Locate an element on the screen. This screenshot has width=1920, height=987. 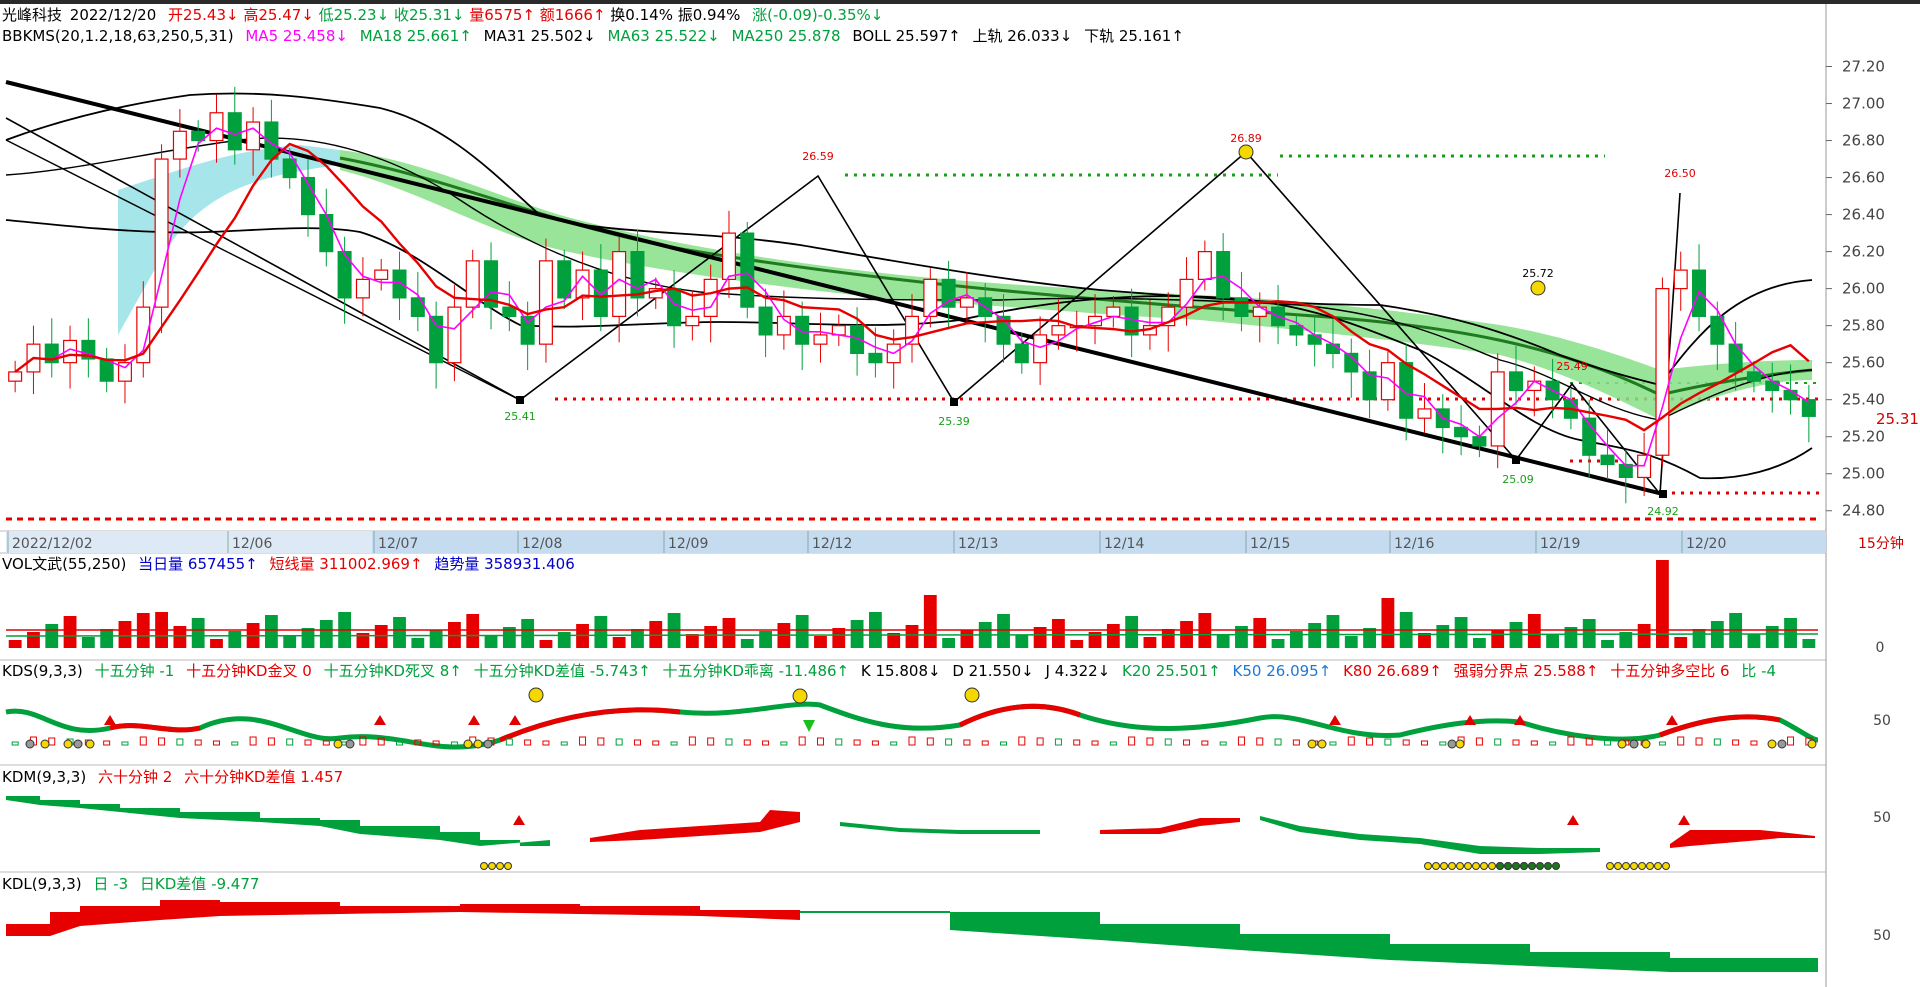
kdl-b: 日KD差值 -9.477 is located at coordinates (199, 884).